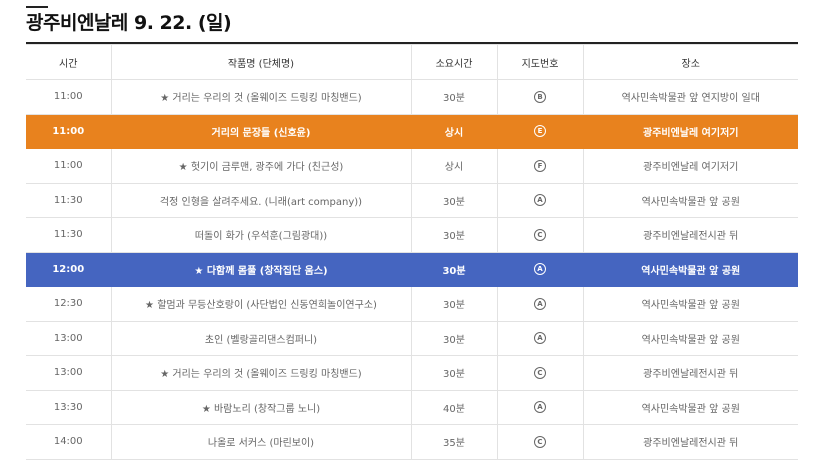  Describe the element at coordinates (261, 235) in the screenshot. I see `cell-work: 떠돌이 화가 (우석훈(그림광대))` at that location.